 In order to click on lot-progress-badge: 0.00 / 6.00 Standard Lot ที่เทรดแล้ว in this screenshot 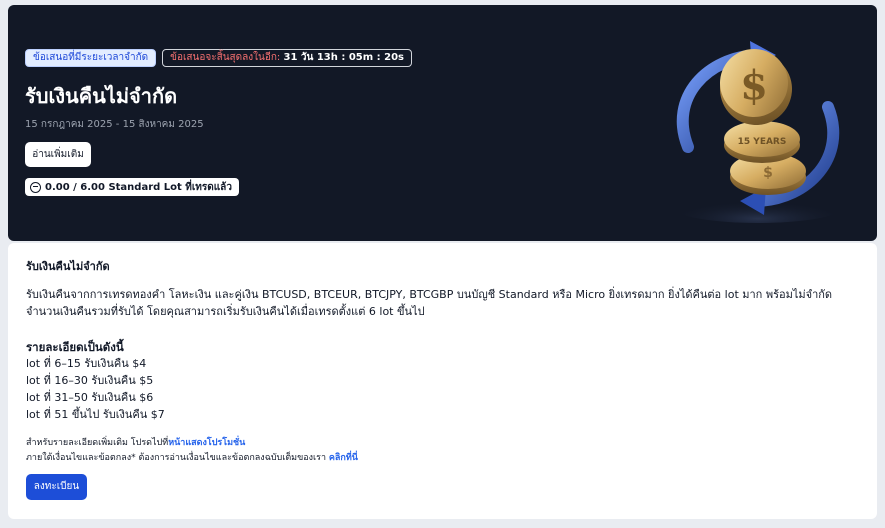, I will do `click(132, 187)`.